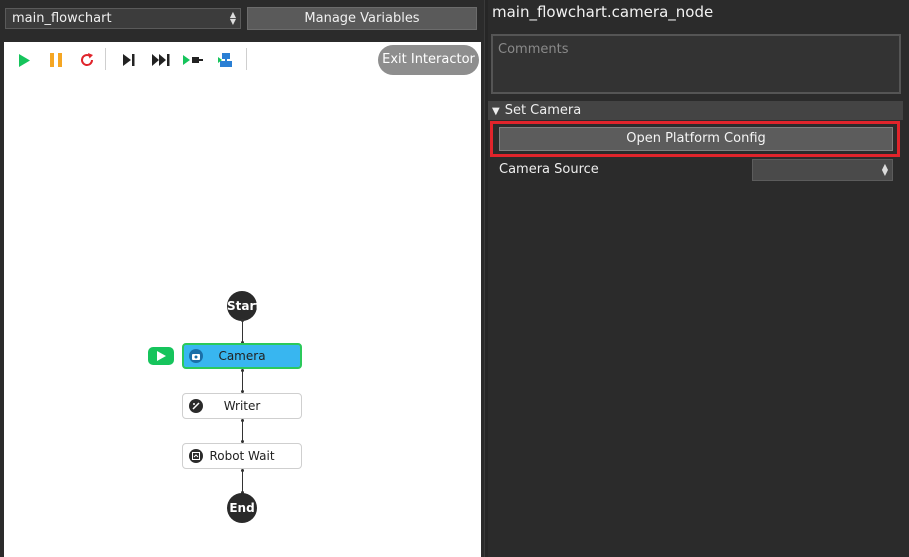 This screenshot has width=909, height=557. I want to click on camera-source-label: Camera Source, so click(549, 169).